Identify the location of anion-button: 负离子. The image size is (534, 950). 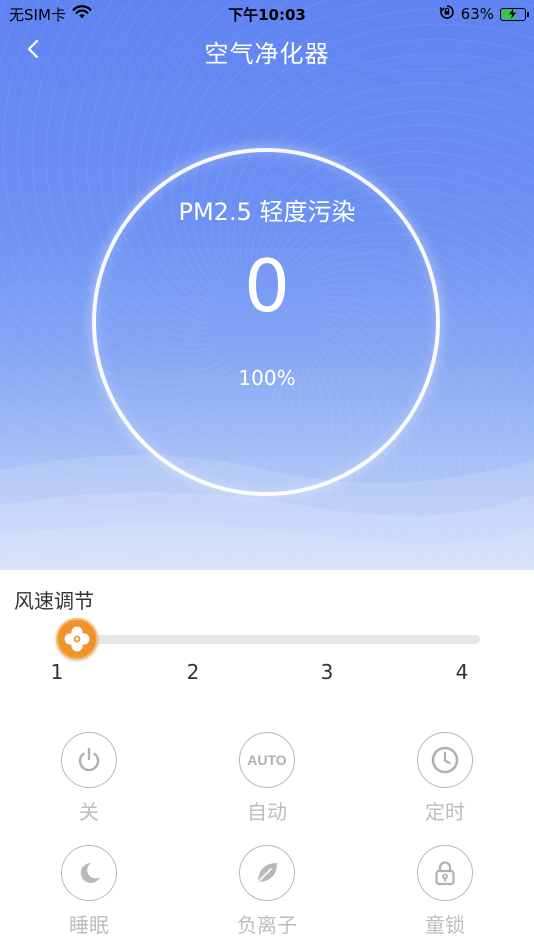
(267, 891).